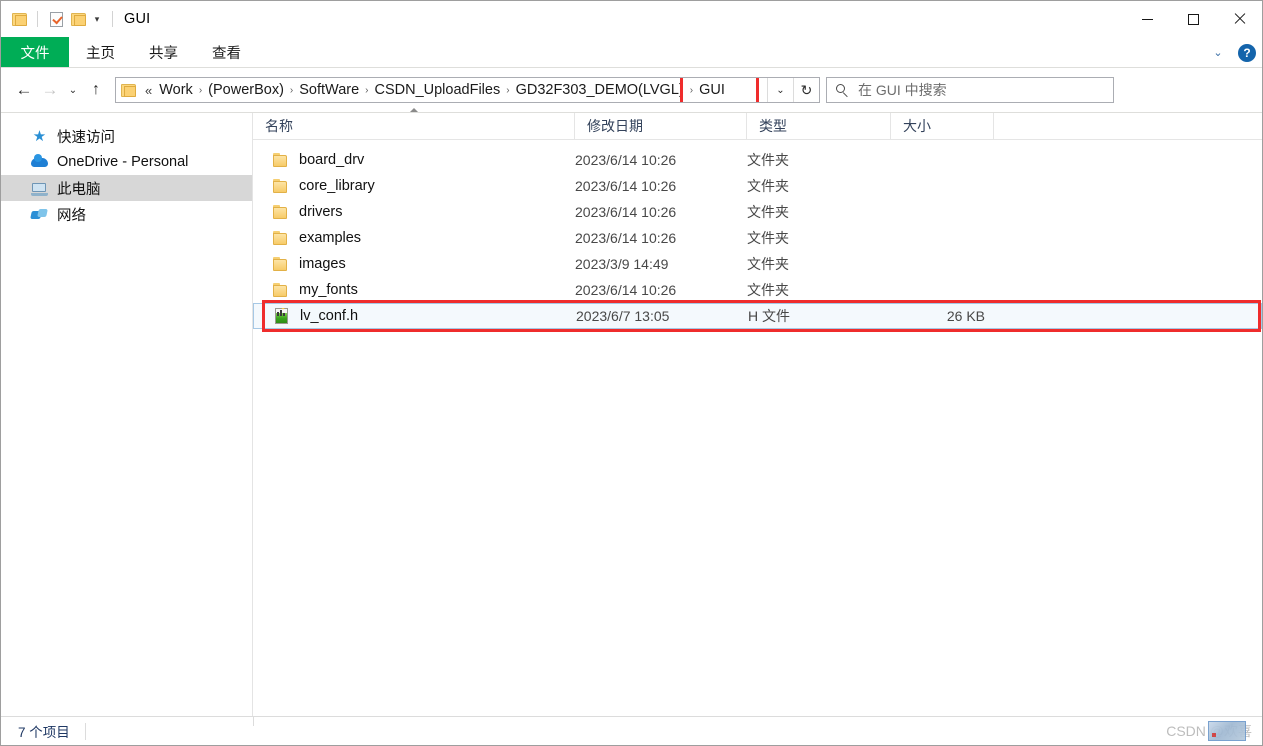  What do you see at coordinates (163, 52) in the screenshot?
I see `tab-share: 共享` at bounding box center [163, 52].